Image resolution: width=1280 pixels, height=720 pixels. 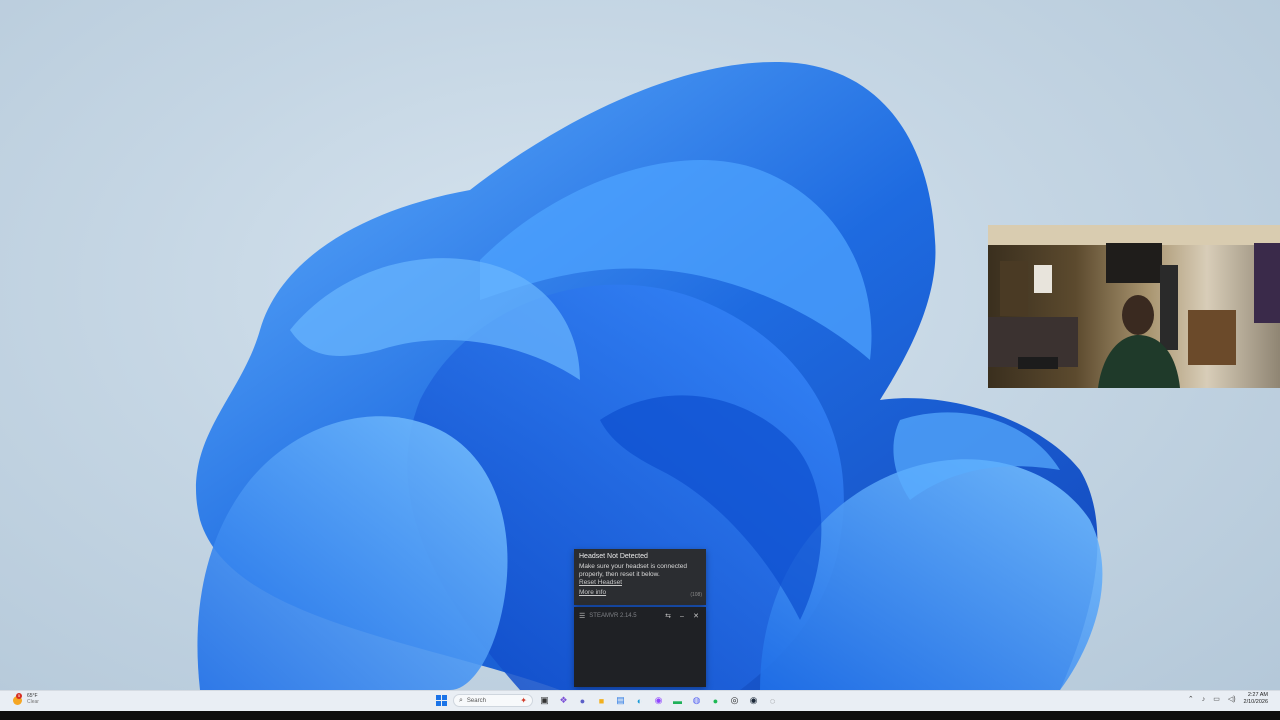 What do you see at coordinates (1255, 702) in the screenshot?
I see `date-text: 2/10/2026` at bounding box center [1255, 702].